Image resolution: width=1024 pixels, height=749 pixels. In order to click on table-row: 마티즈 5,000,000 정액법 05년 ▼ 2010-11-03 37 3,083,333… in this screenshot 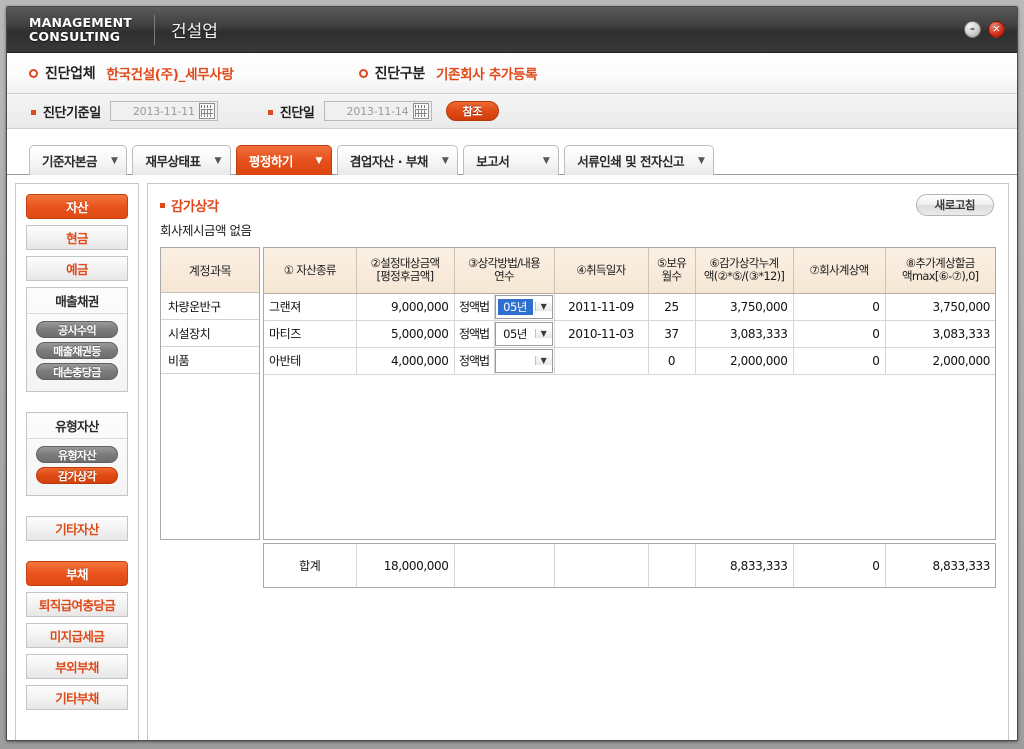, I will do `click(629, 334)`.